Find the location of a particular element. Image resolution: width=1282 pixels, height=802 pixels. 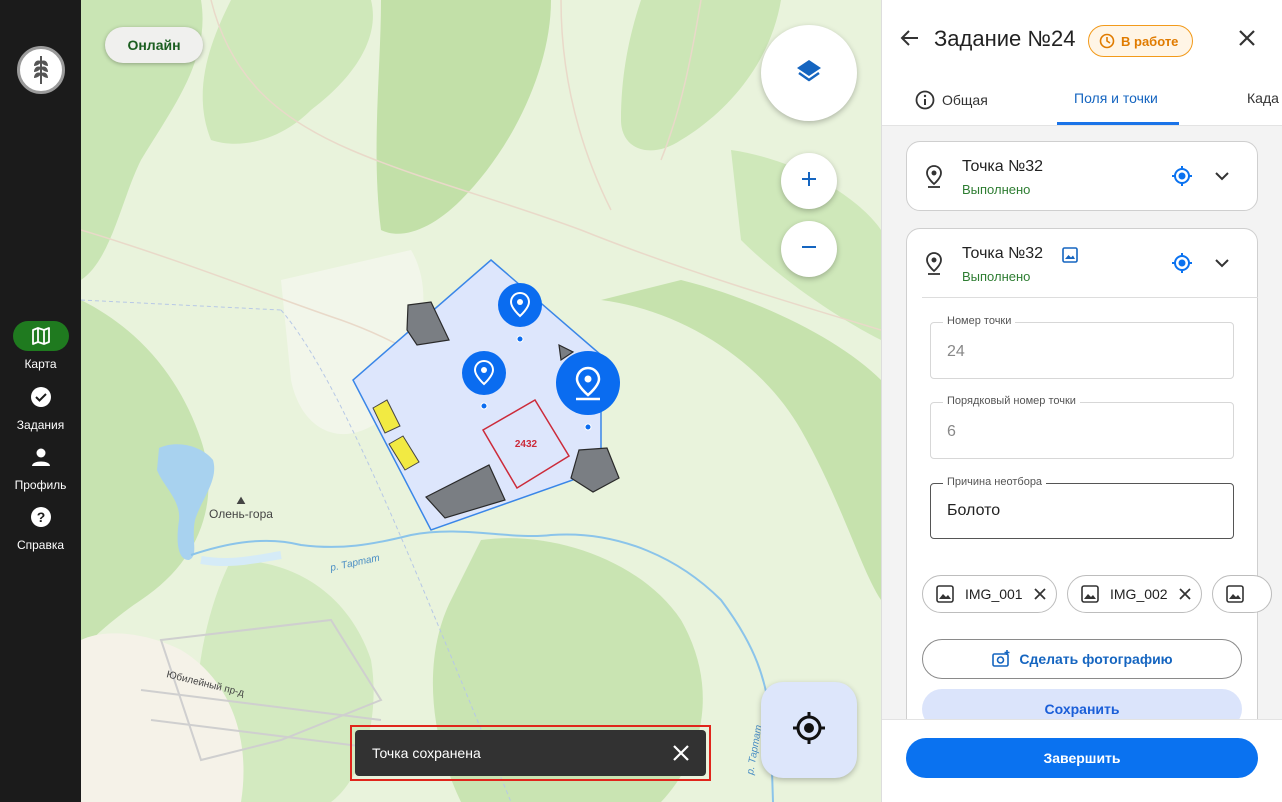

nav-item-help: ? Справка is located at coordinates (40, 527).